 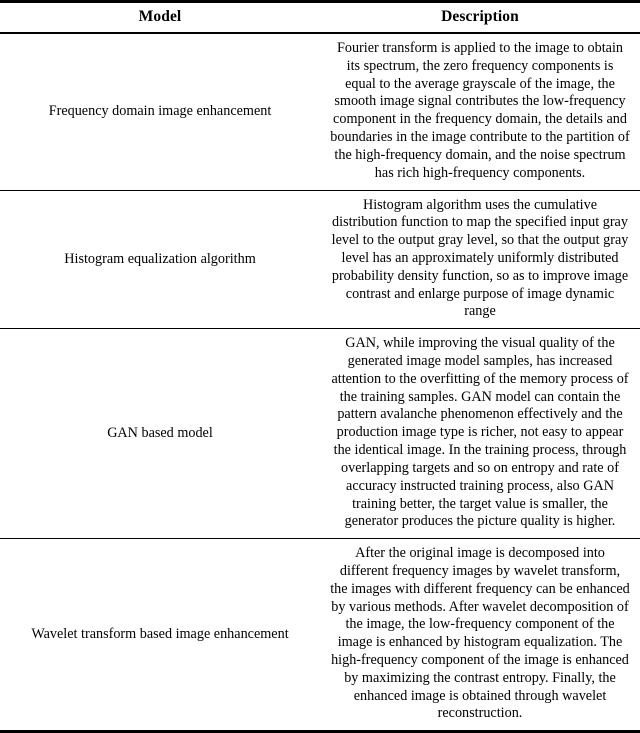 I want to click on model-name-text: Histogram equalization algorithm, so click(x=160, y=258).